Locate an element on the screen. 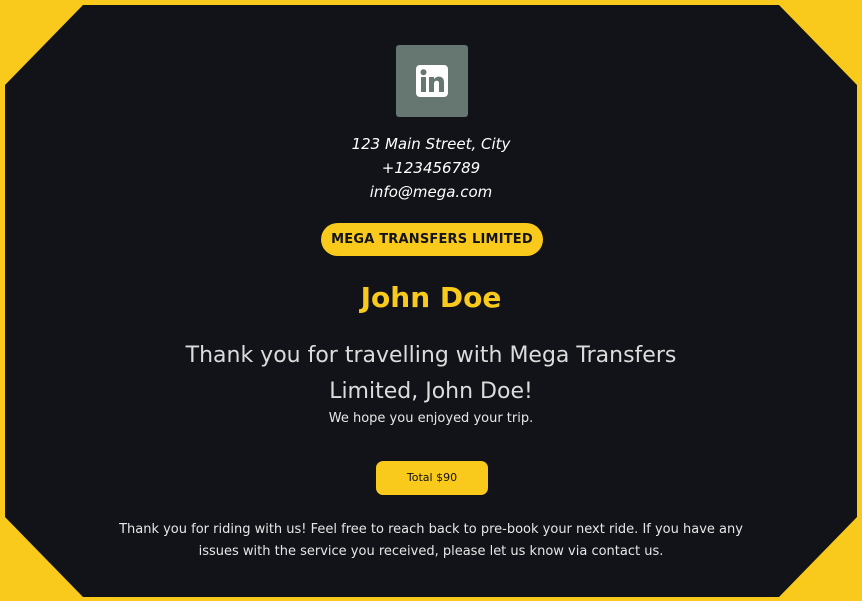 The width and height of the screenshot is (862, 601). linkedin-logo is located at coordinates (432, 81).